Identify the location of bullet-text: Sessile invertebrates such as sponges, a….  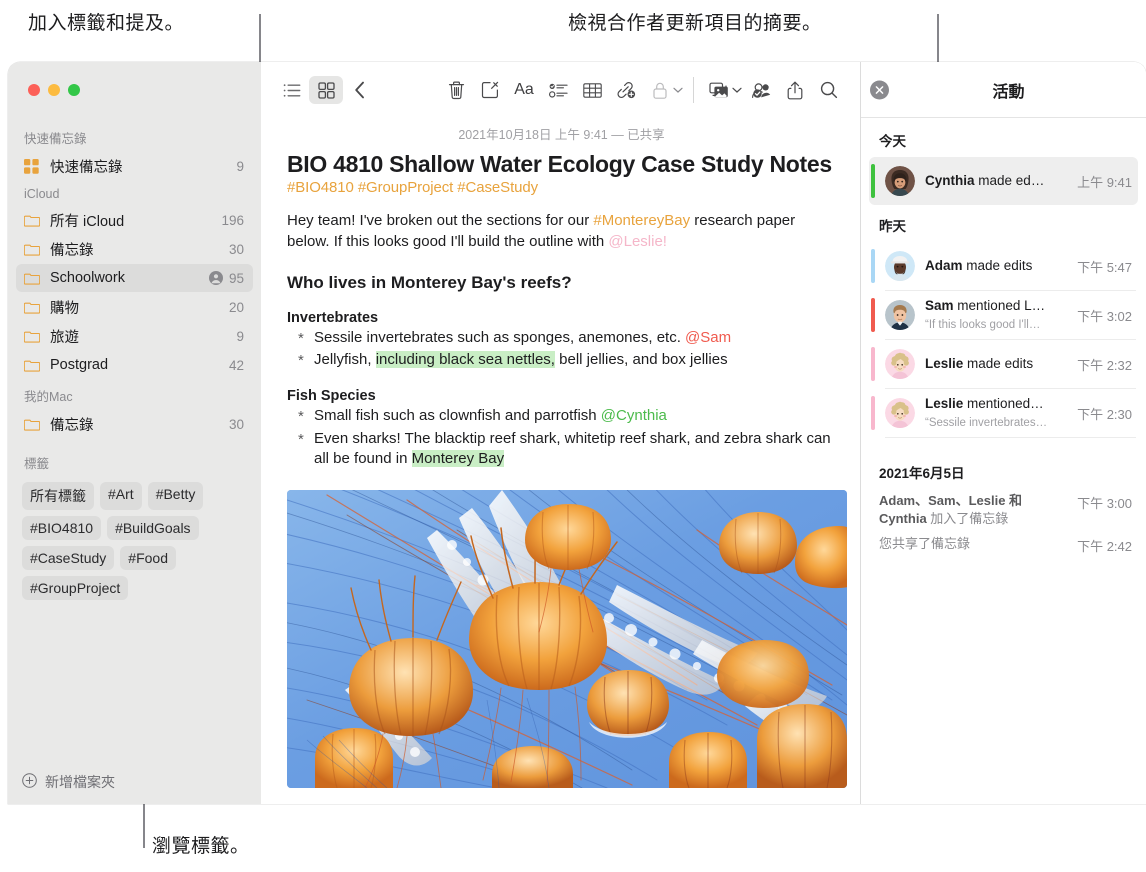
(500, 337).